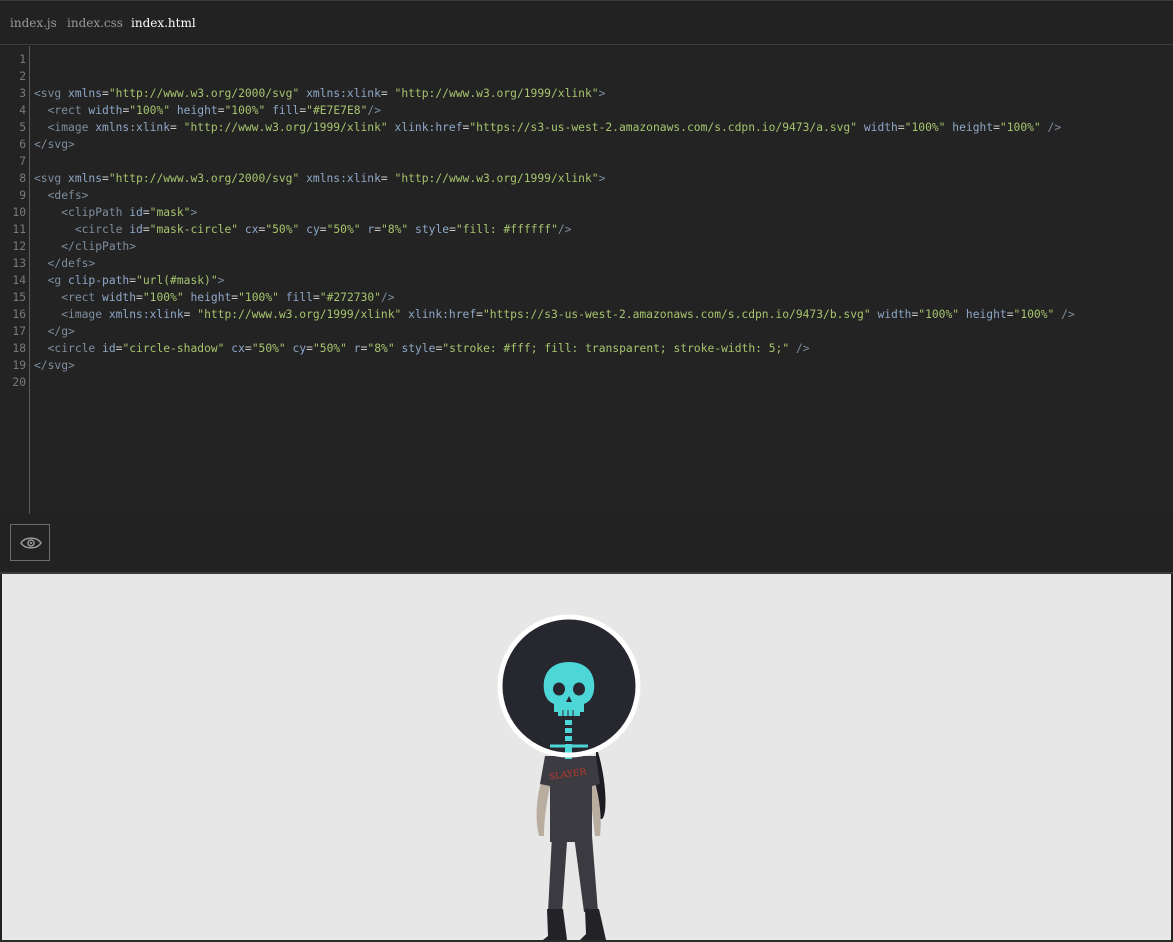  What do you see at coordinates (22, 76) in the screenshot?
I see `line-number: 2` at bounding box center [22, 76].